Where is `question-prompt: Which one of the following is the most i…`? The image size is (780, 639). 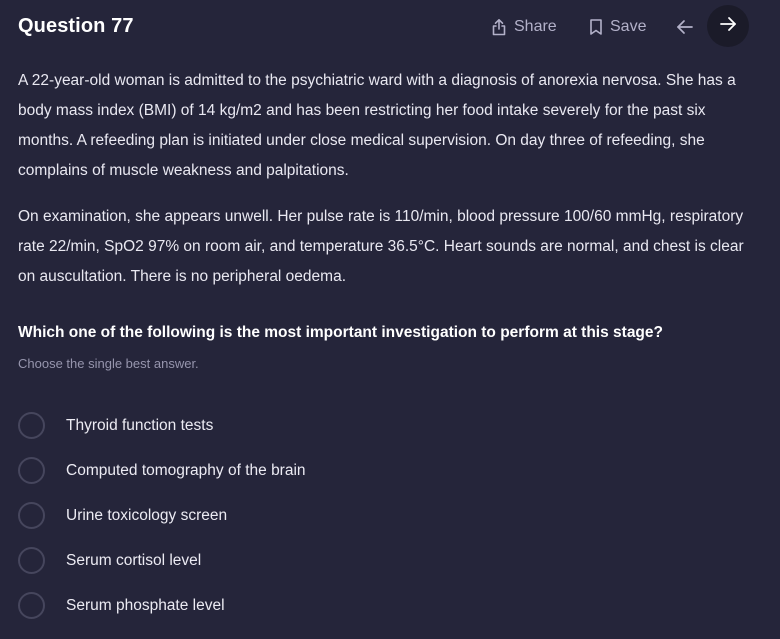 question-prompt: Which one of the following is the most i… is located at coordinates (340, 332).